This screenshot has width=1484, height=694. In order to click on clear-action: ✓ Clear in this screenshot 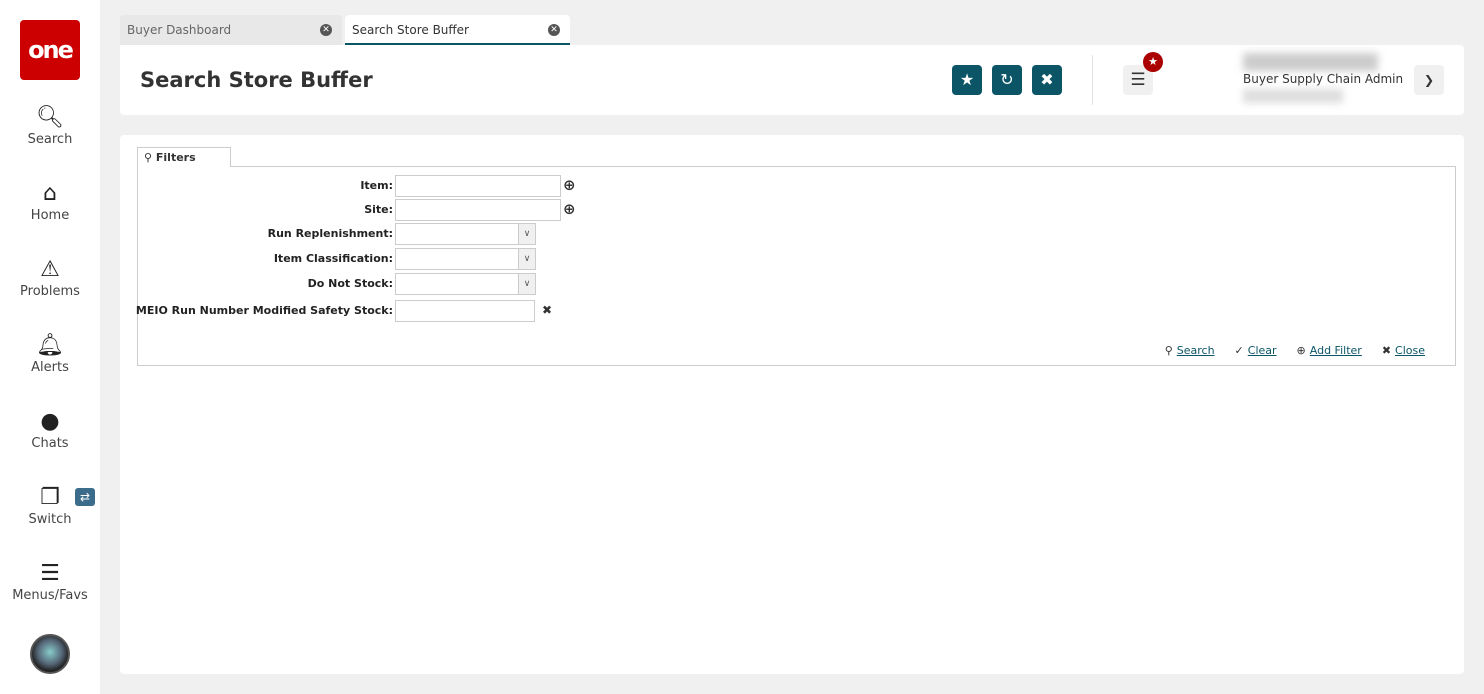, I will do `click(1256, 350)`.